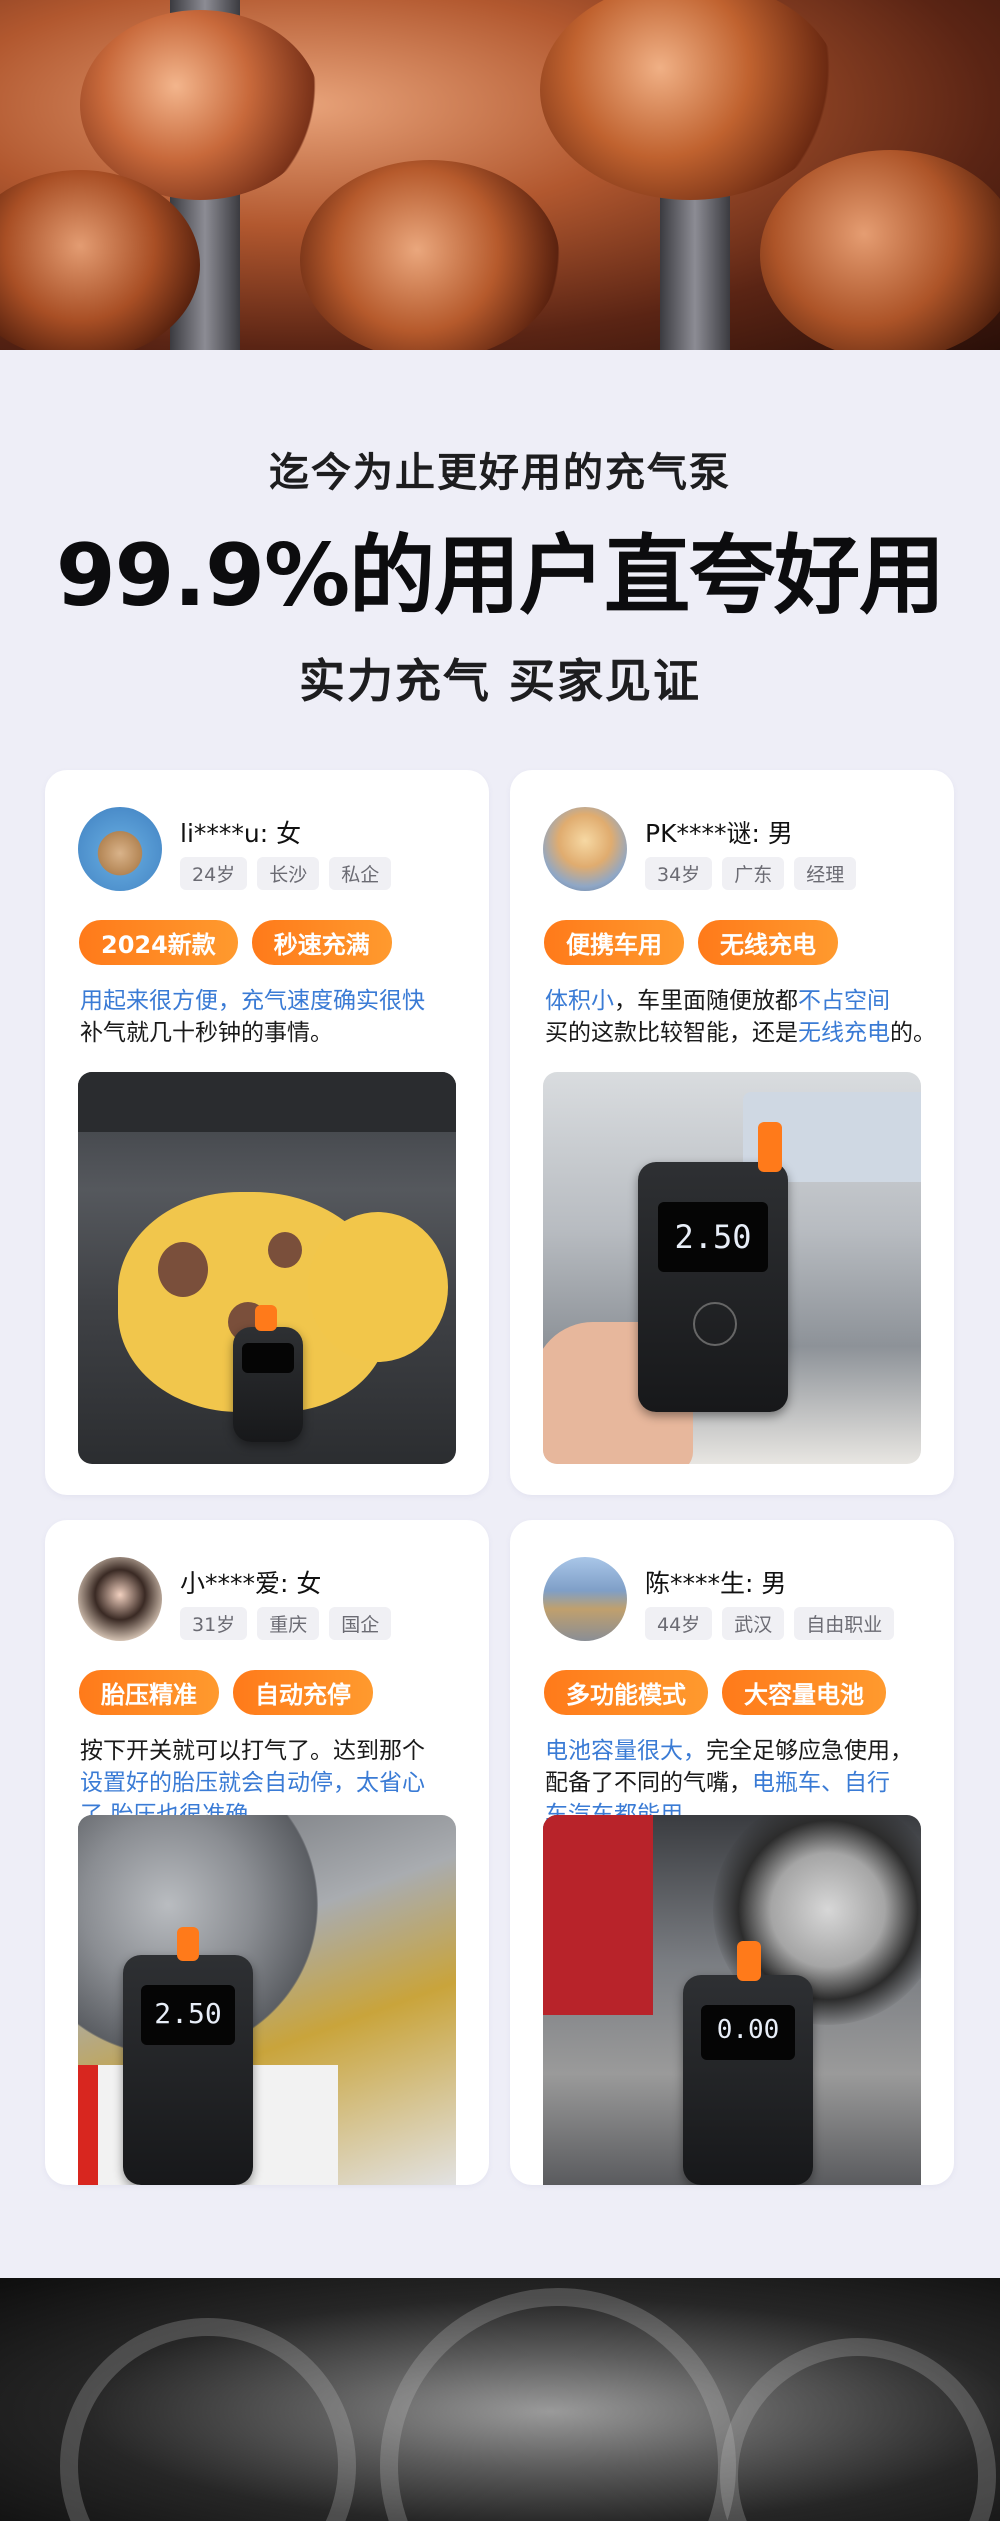  Describe the element at coordinates (598, 1915) in the screenshot. I see `product-box` at that location.